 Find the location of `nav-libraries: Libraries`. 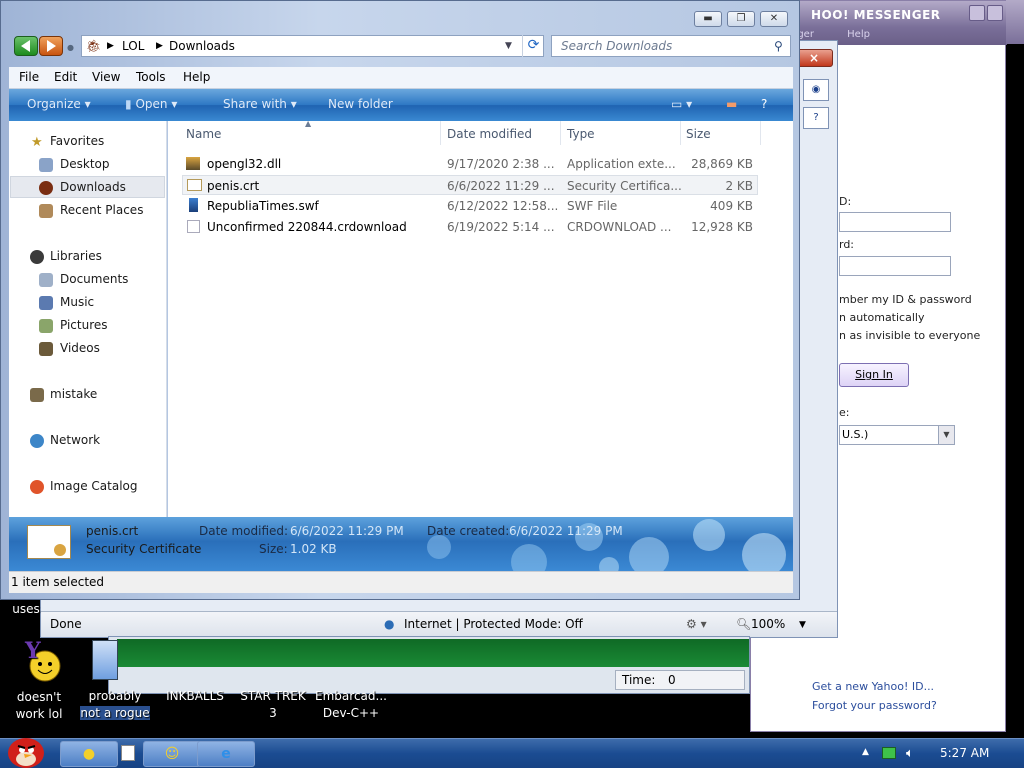

nav-libraries: Libraries is located at coordinates (76, 256).